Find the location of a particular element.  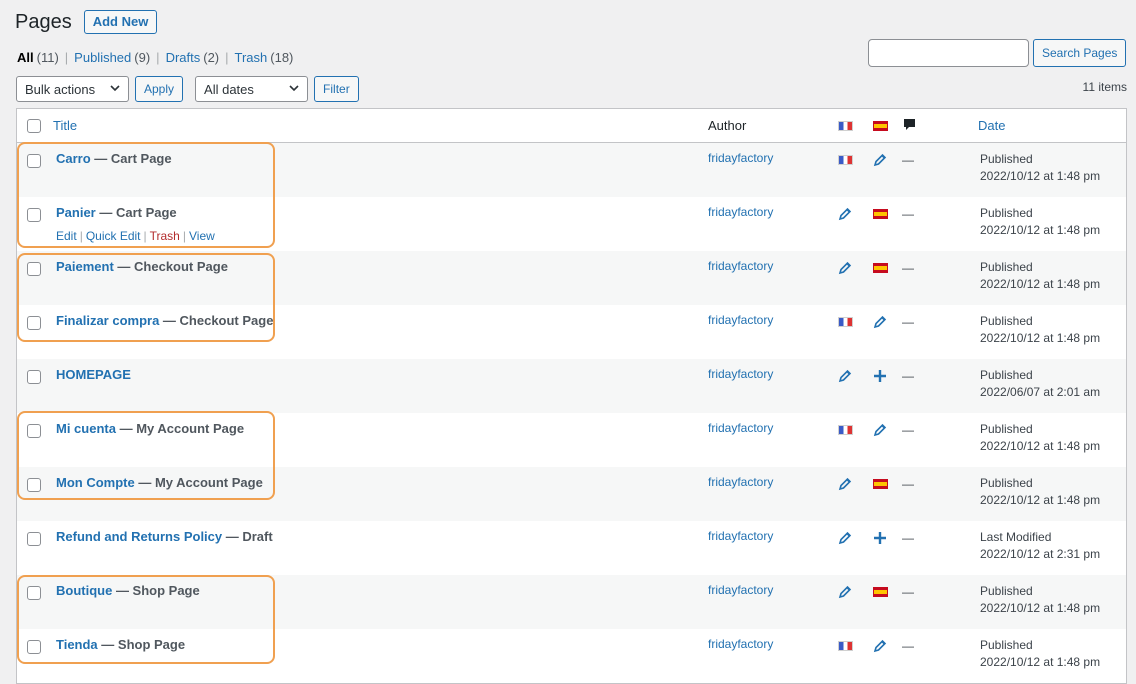

filter-button: Filter is located at coordinates (336, 89).